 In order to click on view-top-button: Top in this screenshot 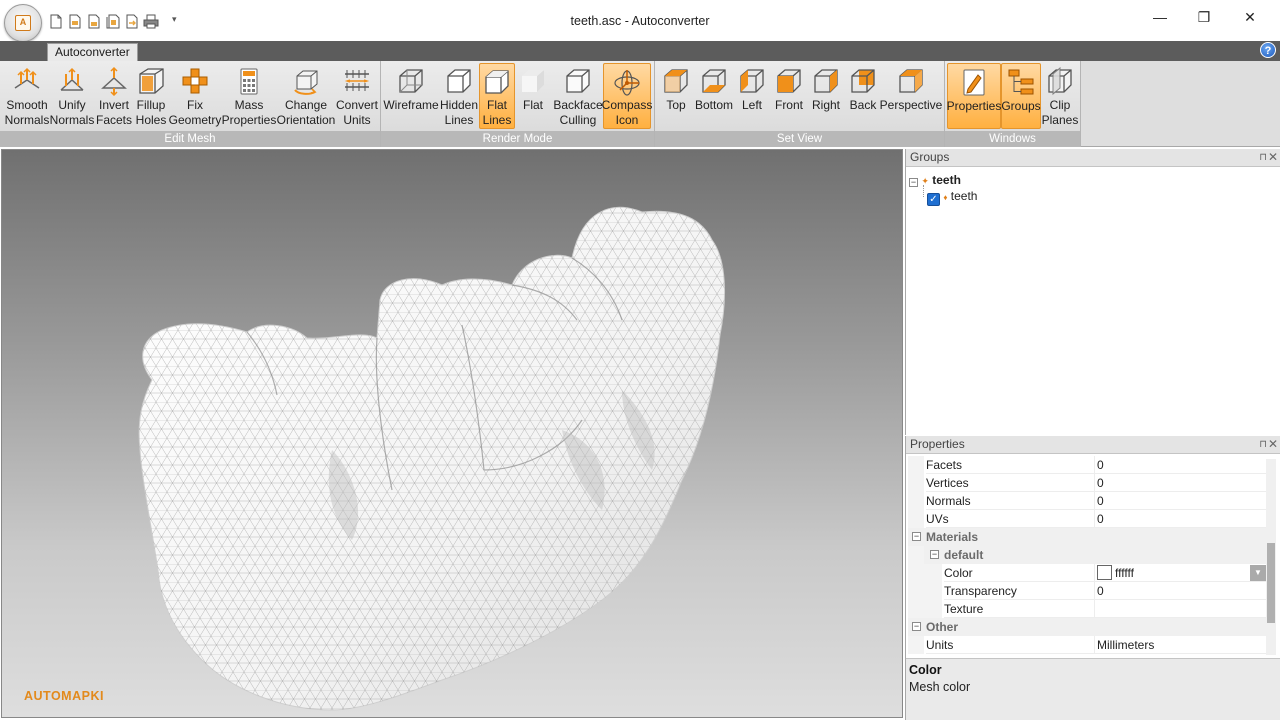, I will do `click(676, 96)`.